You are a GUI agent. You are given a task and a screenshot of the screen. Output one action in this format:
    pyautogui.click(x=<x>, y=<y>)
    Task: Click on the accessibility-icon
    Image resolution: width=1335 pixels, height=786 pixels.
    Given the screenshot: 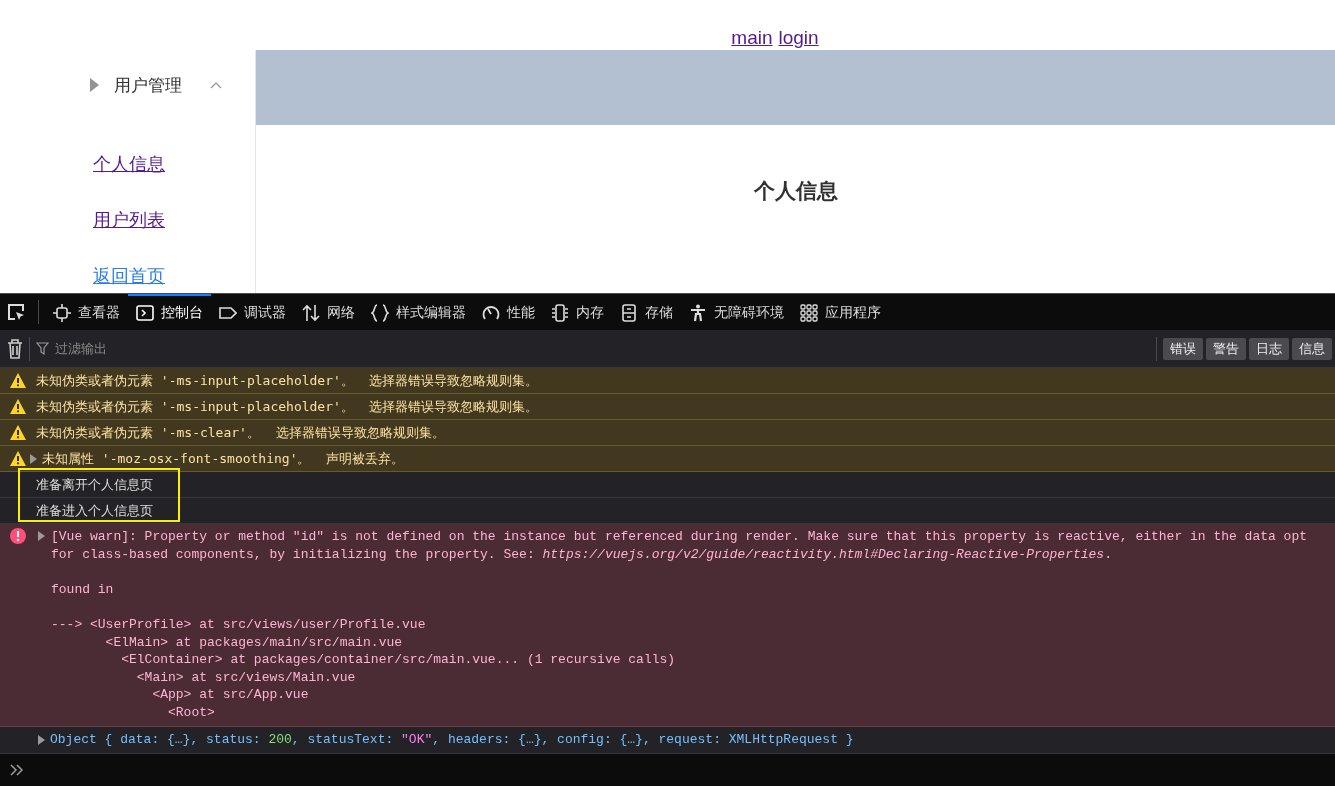 What is the action you would take?
    pyautogui.click(x=698, y=313)
    